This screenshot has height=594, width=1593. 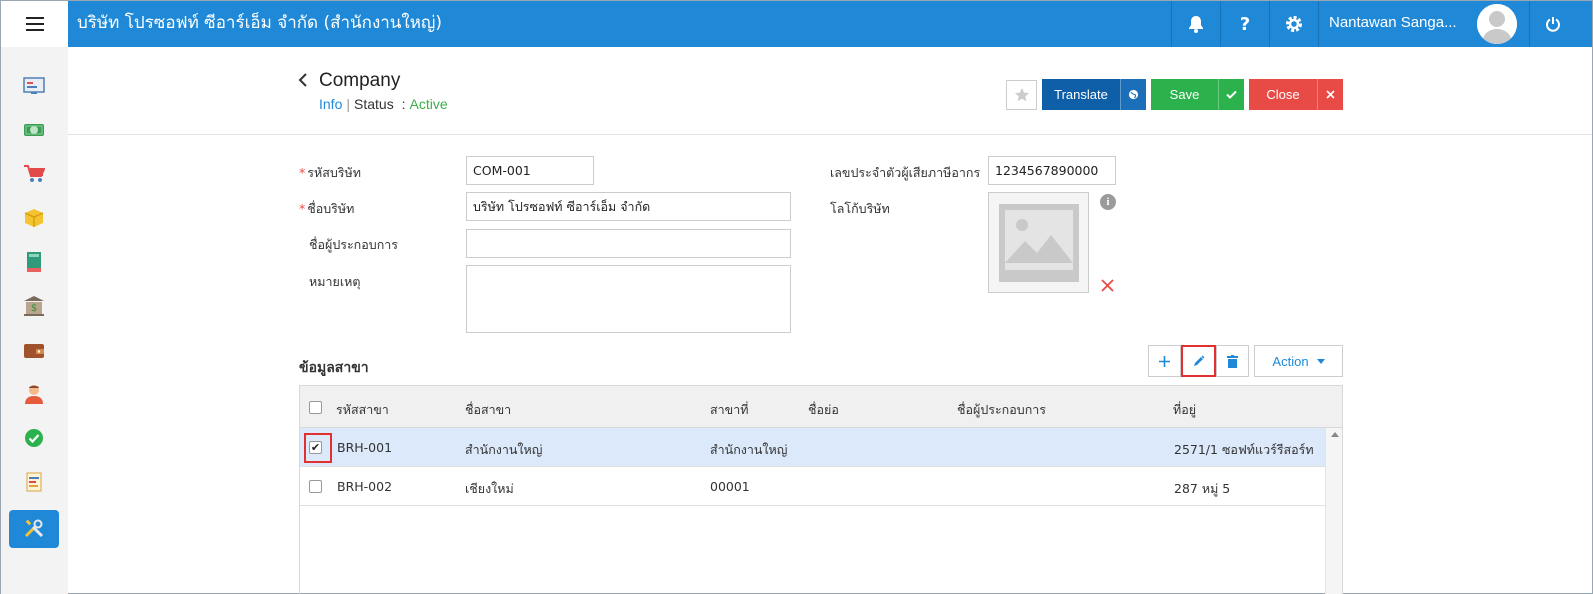 What do you see at coordinates (1318, 24) in the screenshot?
I see `divider` at bounding box center [1318, 24].